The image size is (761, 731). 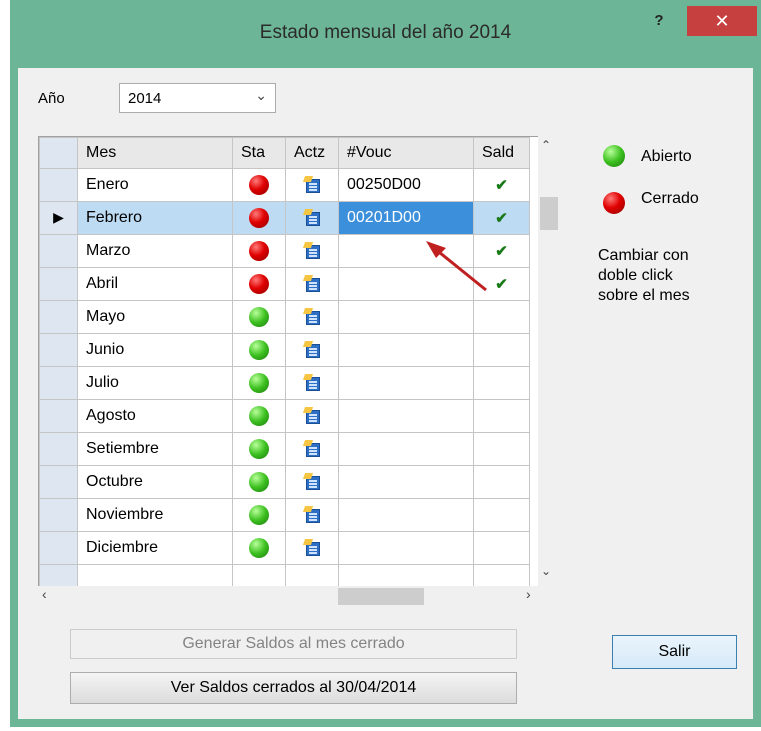 What do you see at coordinates (406, 153) in the screenshot?
I see `column-header-vouc: #Vouc` at bounding box center [406, 153].